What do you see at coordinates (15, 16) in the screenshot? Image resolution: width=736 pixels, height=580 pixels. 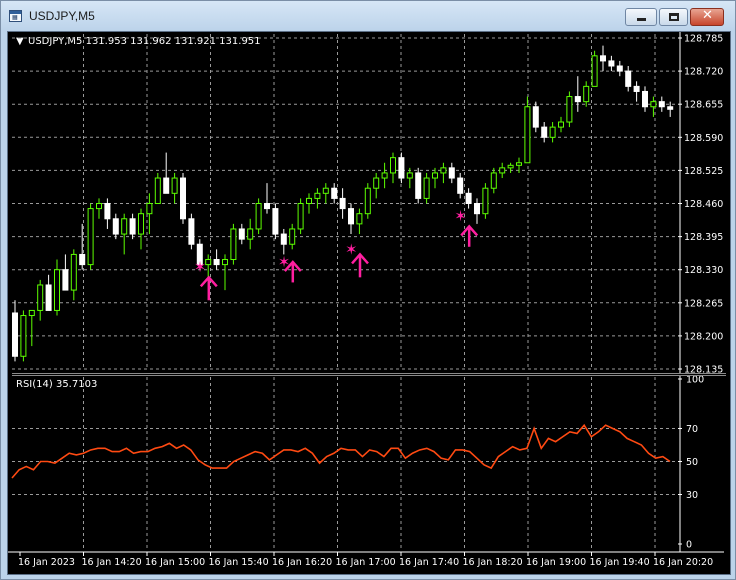 I see `chart-window-icon: ▦` at bounding box center [15, 16].